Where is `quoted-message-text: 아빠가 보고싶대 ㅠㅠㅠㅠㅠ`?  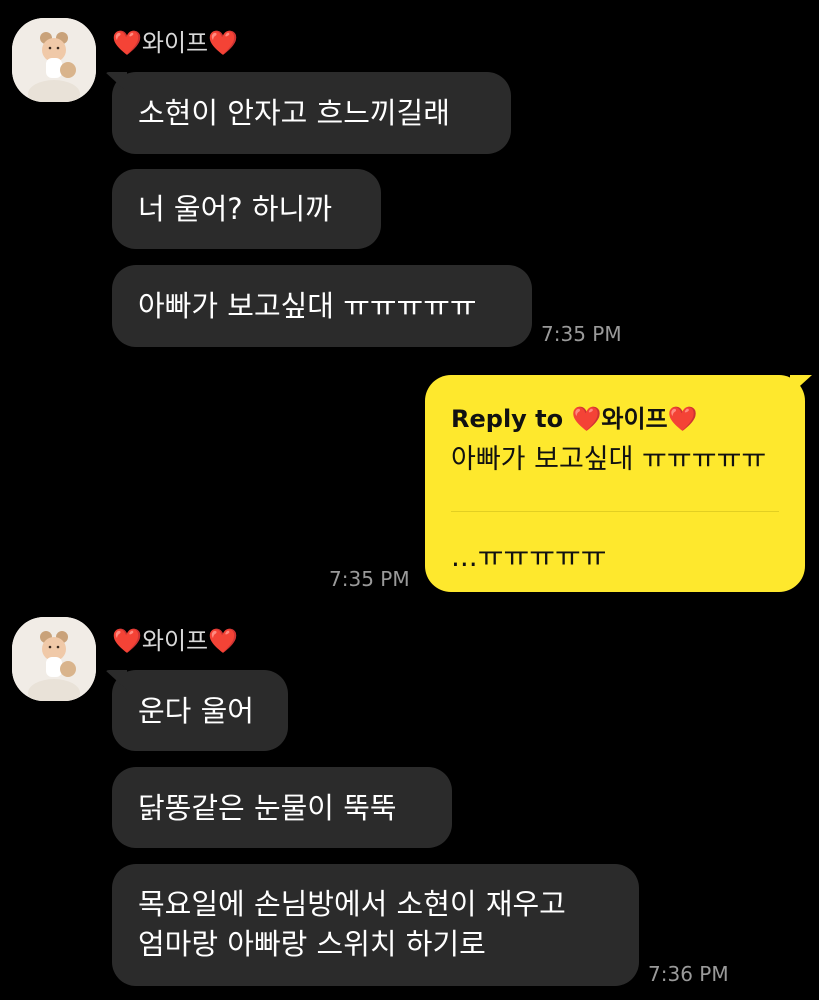
quoted-message-text: 아빠가 보고싶대 ㅠㅠㅠㅠㅠ is located at coordinates (609, 459).